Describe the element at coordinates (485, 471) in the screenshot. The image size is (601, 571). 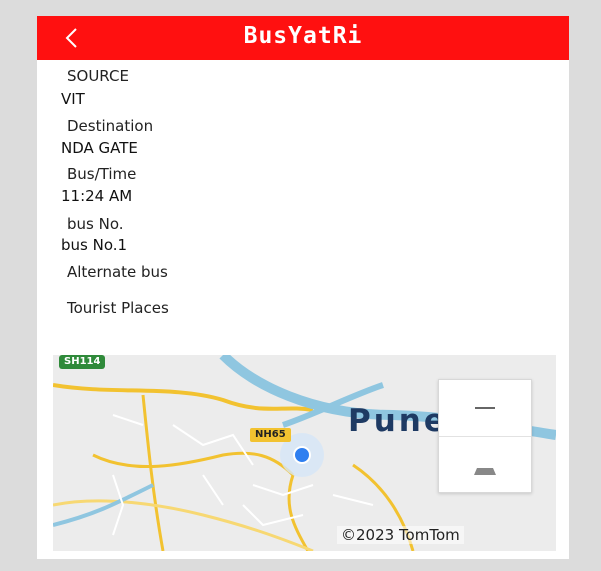
I see `tilt-icon` at that location.